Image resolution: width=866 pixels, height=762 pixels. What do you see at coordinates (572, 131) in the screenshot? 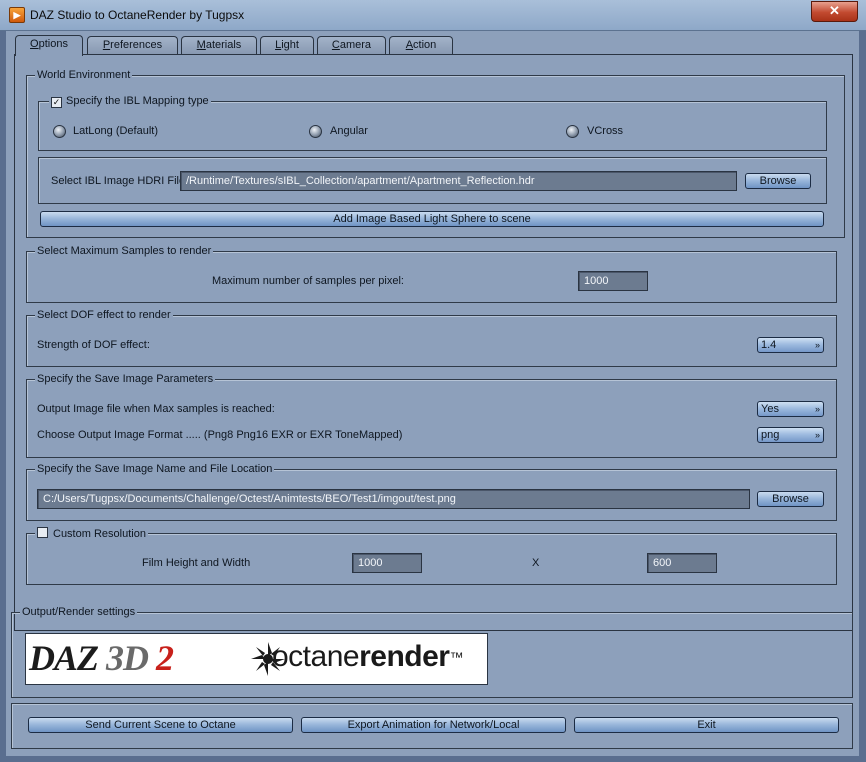
I see `radio-vcross` at bounding box center [572, 131].